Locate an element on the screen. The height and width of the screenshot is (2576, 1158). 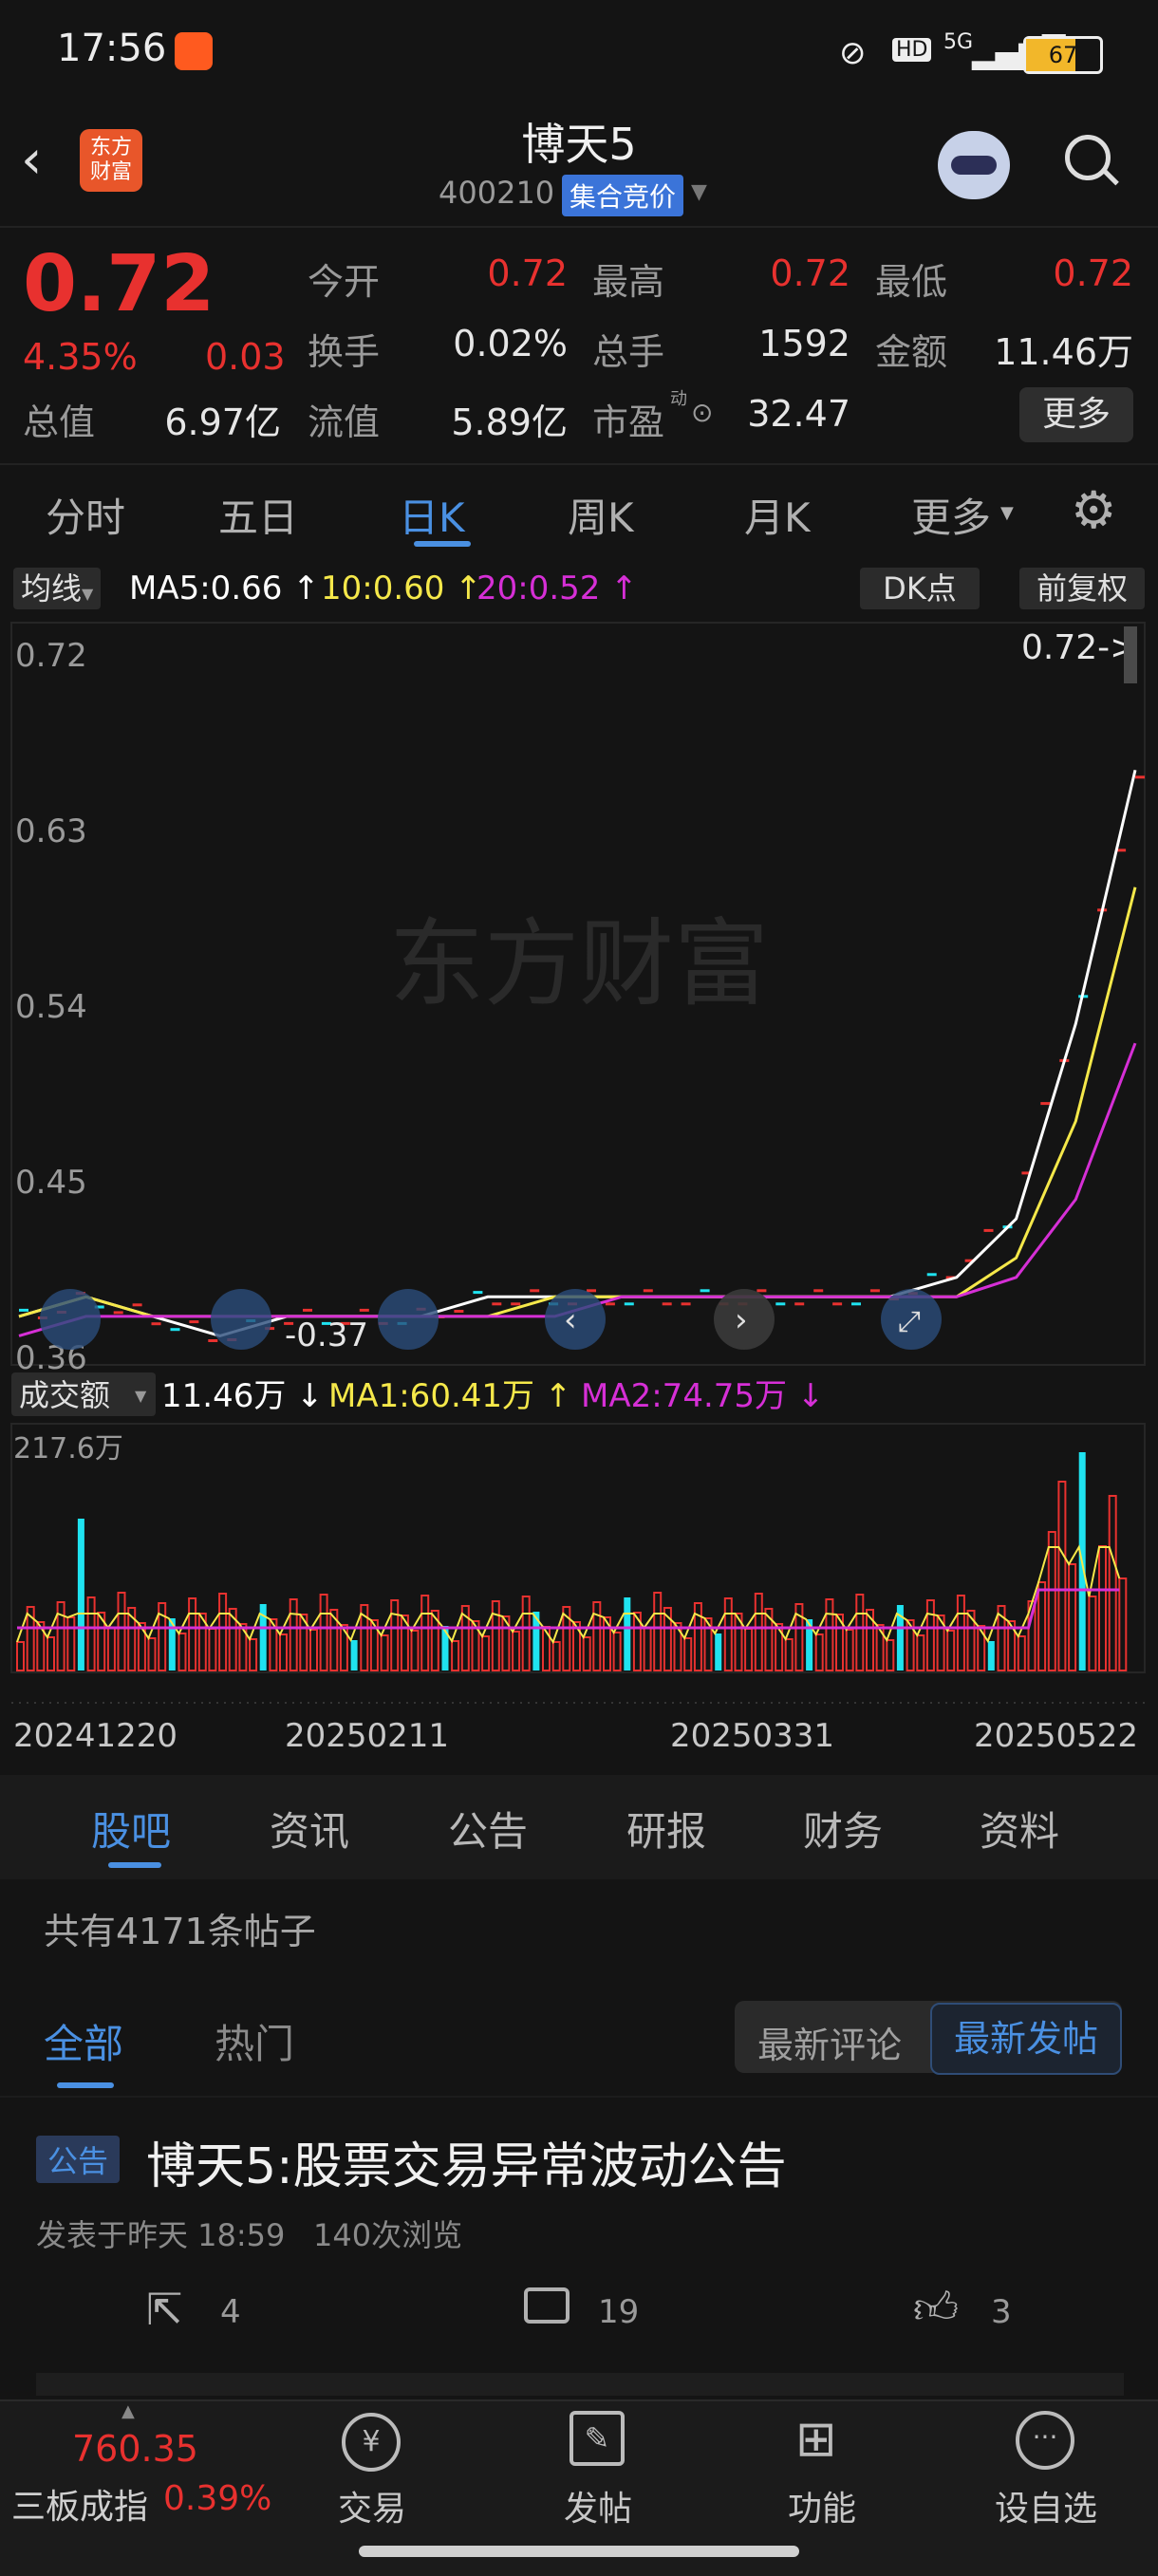
y-tick-label: 0.45 is located at coordinates (51, 1183).